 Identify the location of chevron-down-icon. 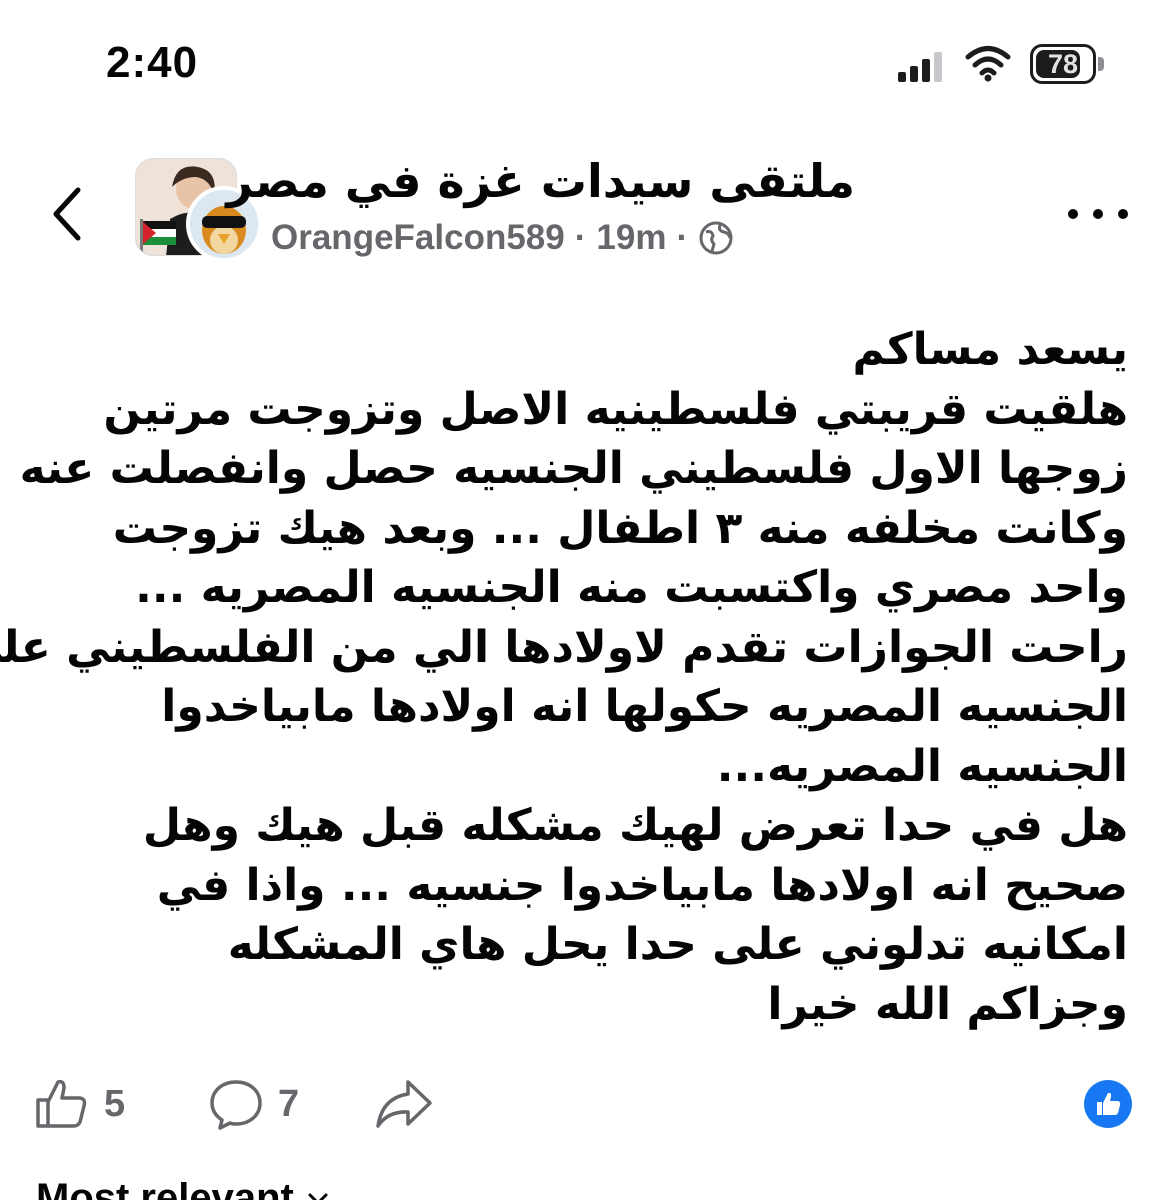
(318, 1196).